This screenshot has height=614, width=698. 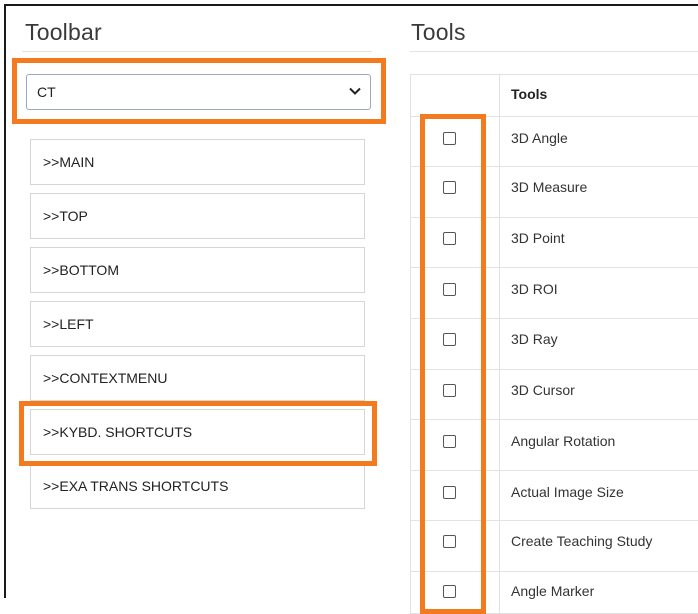 What do you see at coordinates (197, 378) in the screenshot?
I see `toolbar-item: >>CONTEXTMENU` at bounding box center [197, 378].